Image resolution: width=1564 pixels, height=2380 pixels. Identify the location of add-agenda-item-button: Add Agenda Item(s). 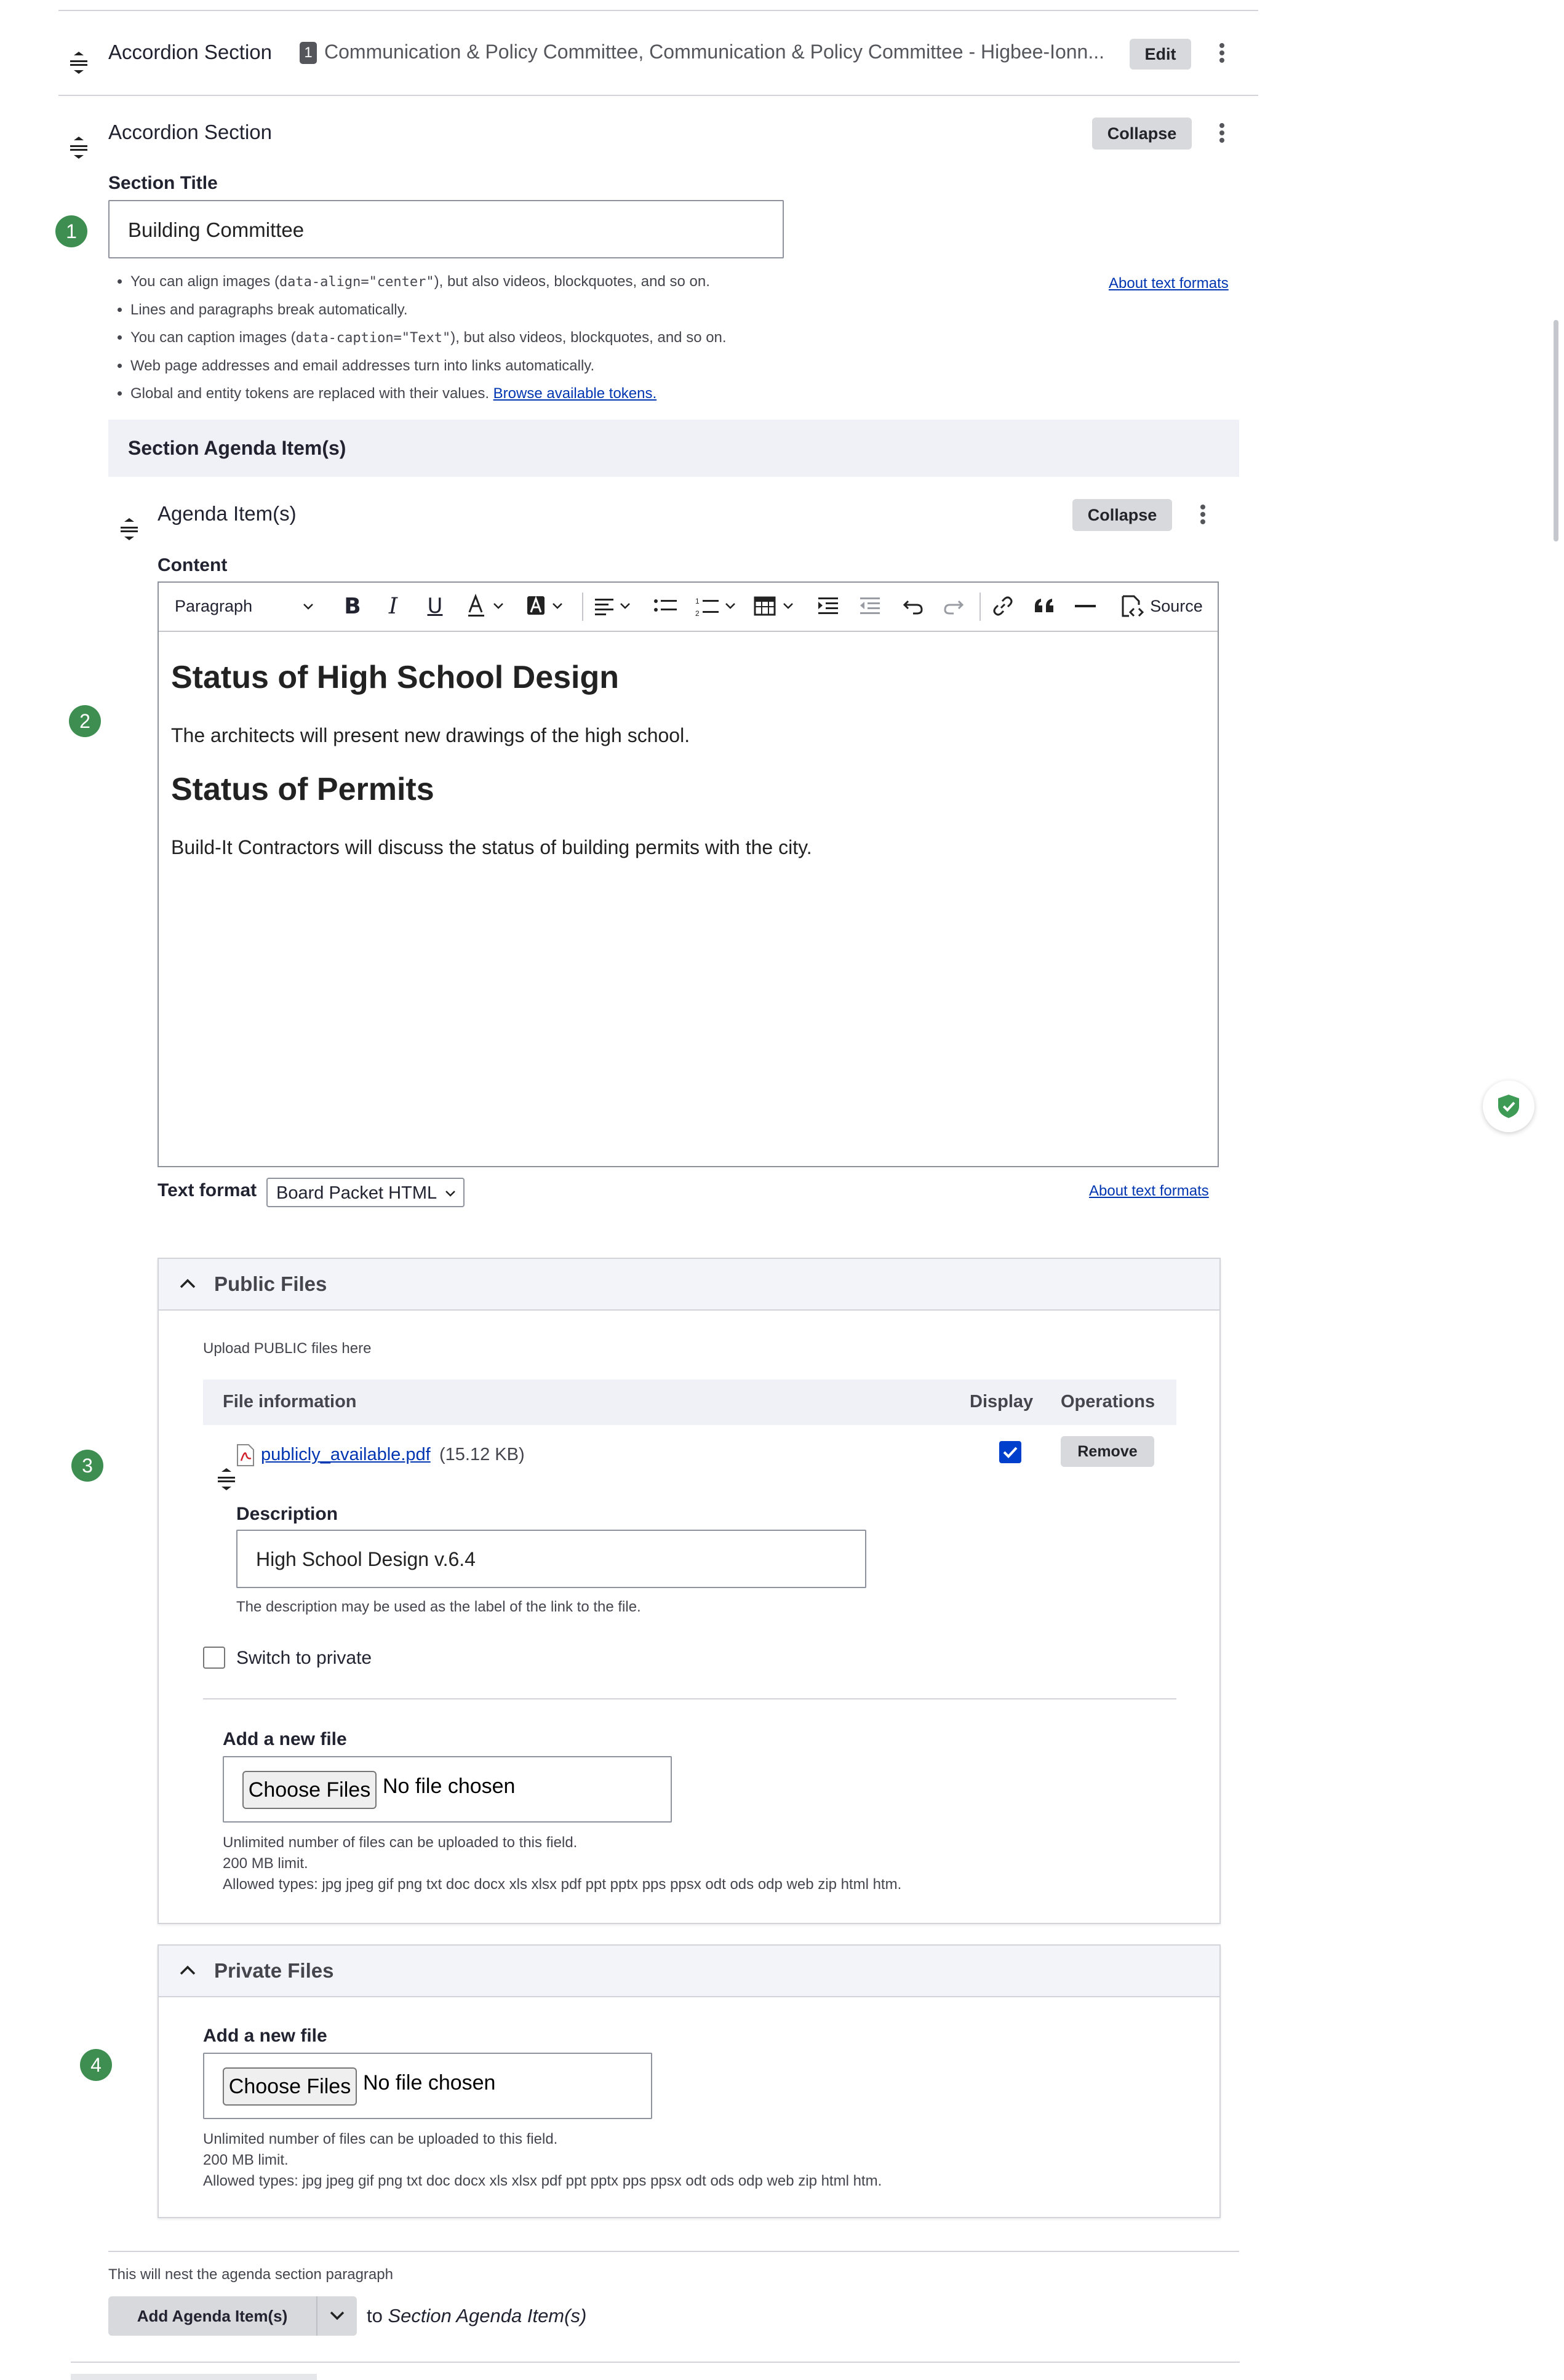
(212, 2316).